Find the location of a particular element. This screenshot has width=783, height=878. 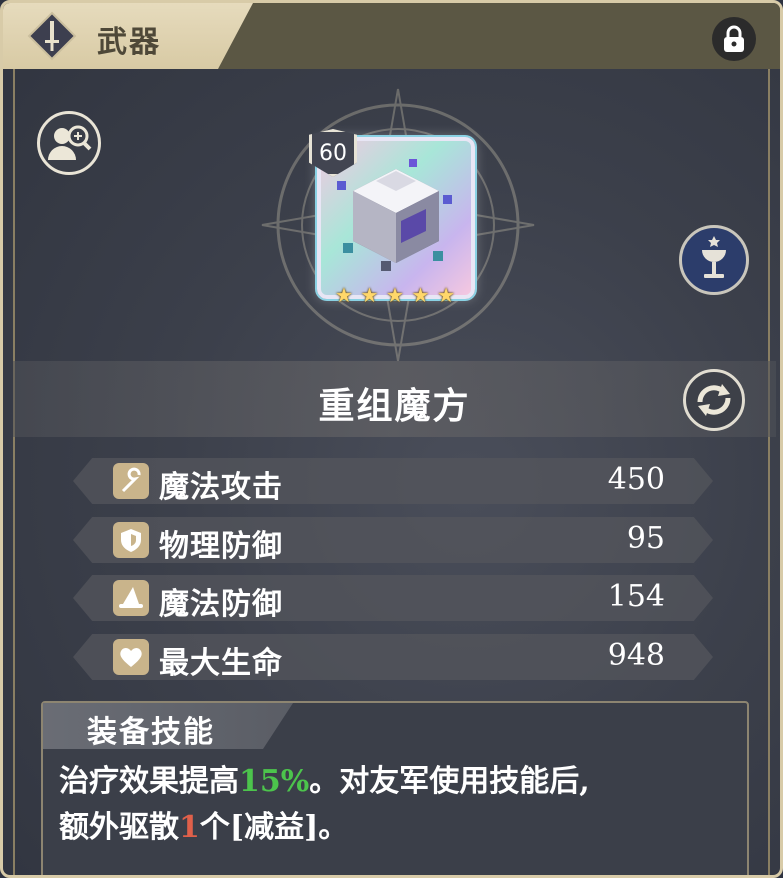

skill-value-highlight: 15% is located at coordinates (274, 781).